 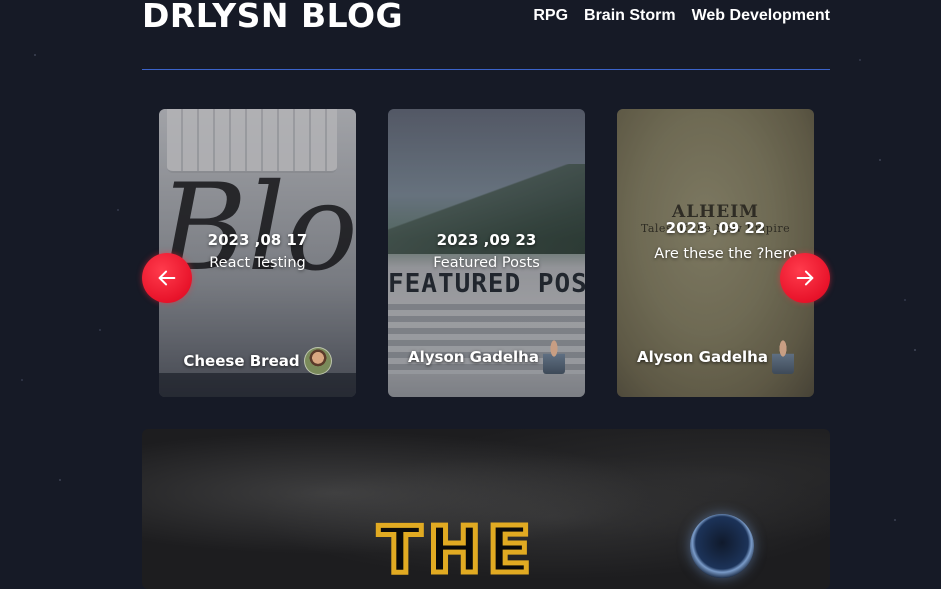 I want to click on carousel-prev-button, so click(x=167, y=278).